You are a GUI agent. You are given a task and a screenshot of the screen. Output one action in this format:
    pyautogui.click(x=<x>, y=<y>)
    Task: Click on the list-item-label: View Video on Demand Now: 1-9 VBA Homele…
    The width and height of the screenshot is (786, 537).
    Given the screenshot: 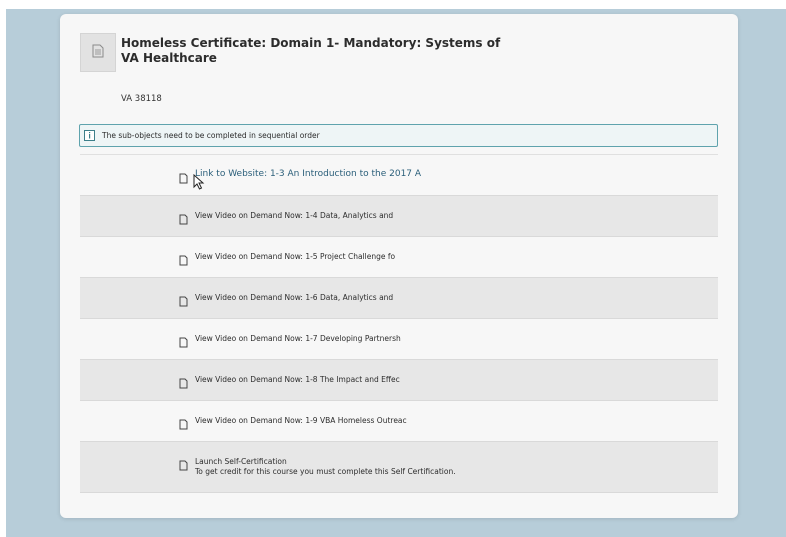 What is the action you would take?
    pyautogui.click(x=301, y=420)
    